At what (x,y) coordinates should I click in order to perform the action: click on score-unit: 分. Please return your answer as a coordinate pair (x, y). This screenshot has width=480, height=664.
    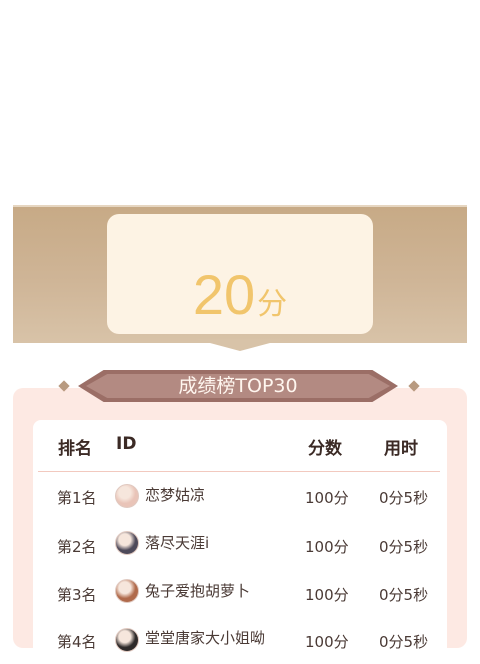
    Looking at the image, I should click on (272, 304).